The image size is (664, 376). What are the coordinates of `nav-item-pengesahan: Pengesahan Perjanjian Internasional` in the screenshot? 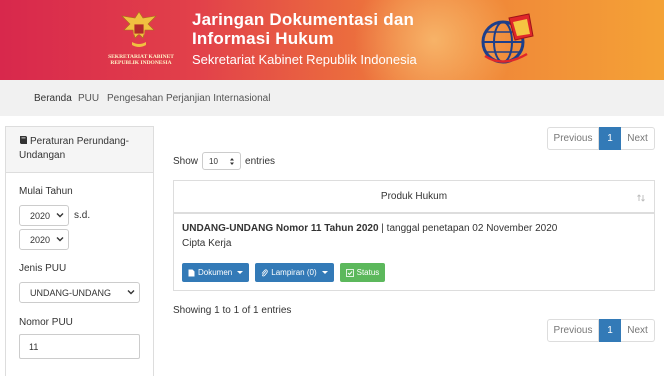 It's located at (188, 98).